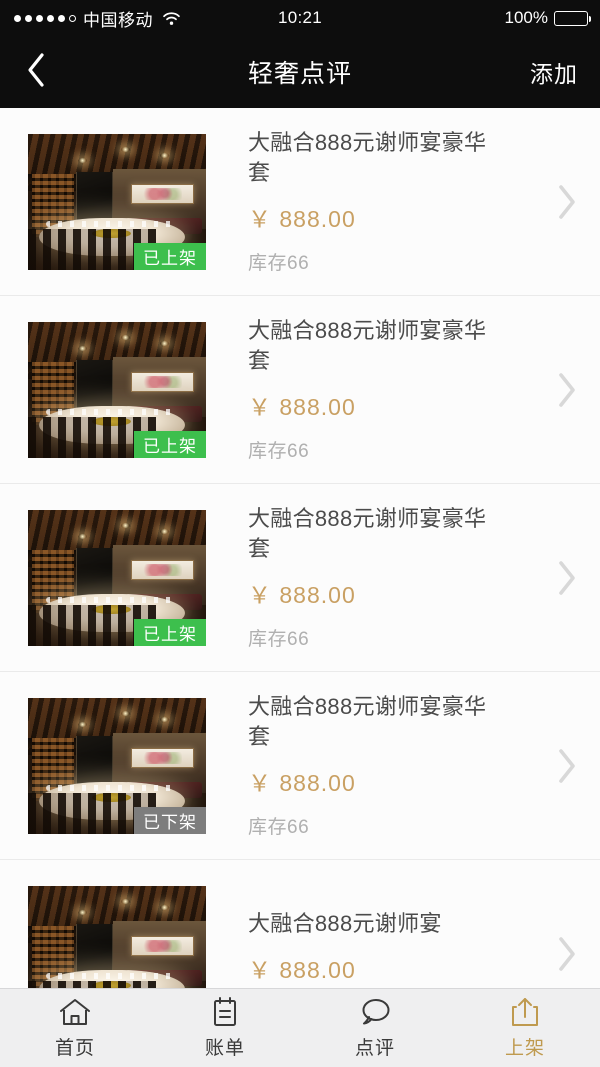 Image resolution: width=600 pixels, height=1067 pixels. I want to click on banquet-room-photo, so click(117, 936).